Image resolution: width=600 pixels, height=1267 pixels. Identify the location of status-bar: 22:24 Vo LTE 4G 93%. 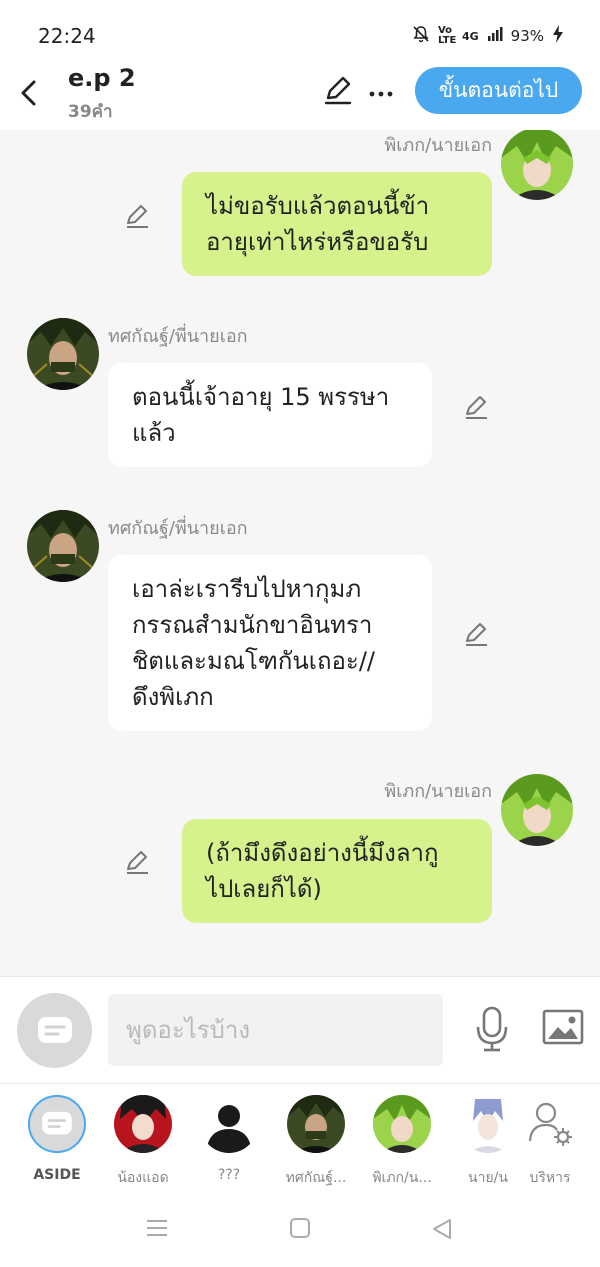
(300, 32).